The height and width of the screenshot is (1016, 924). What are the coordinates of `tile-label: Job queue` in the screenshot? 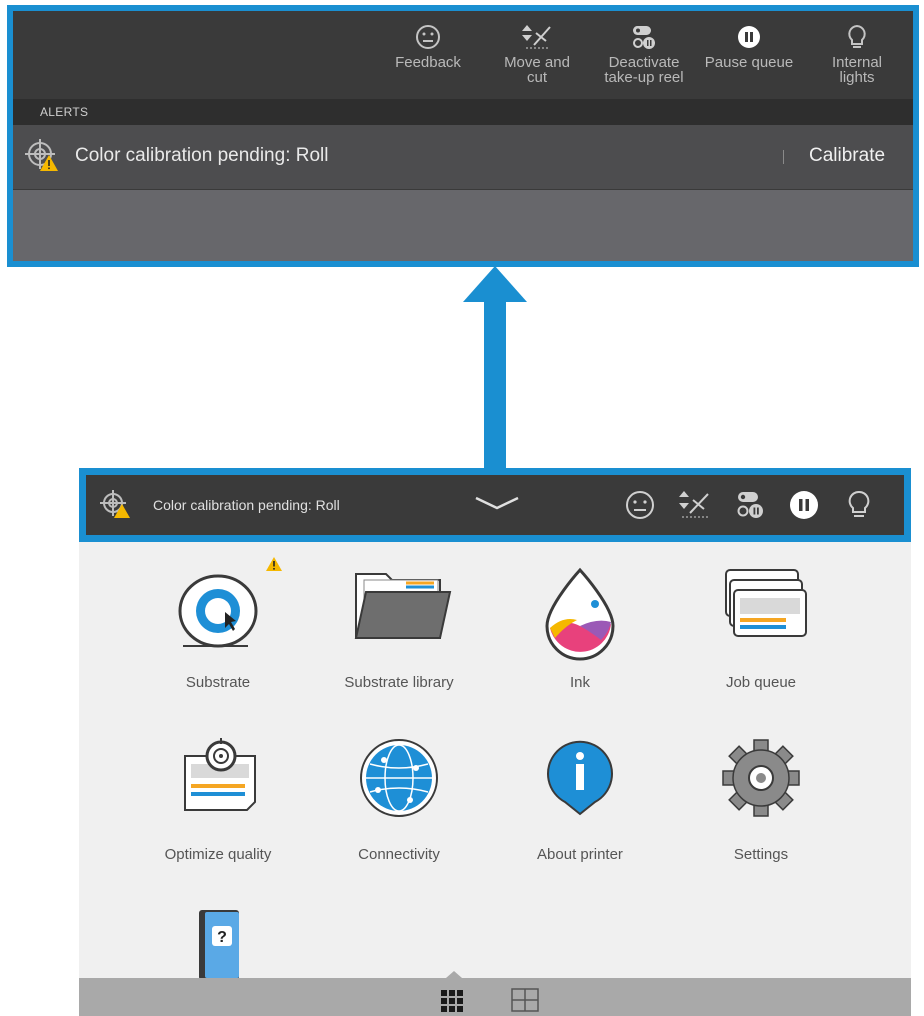 It's located at (761, 682).